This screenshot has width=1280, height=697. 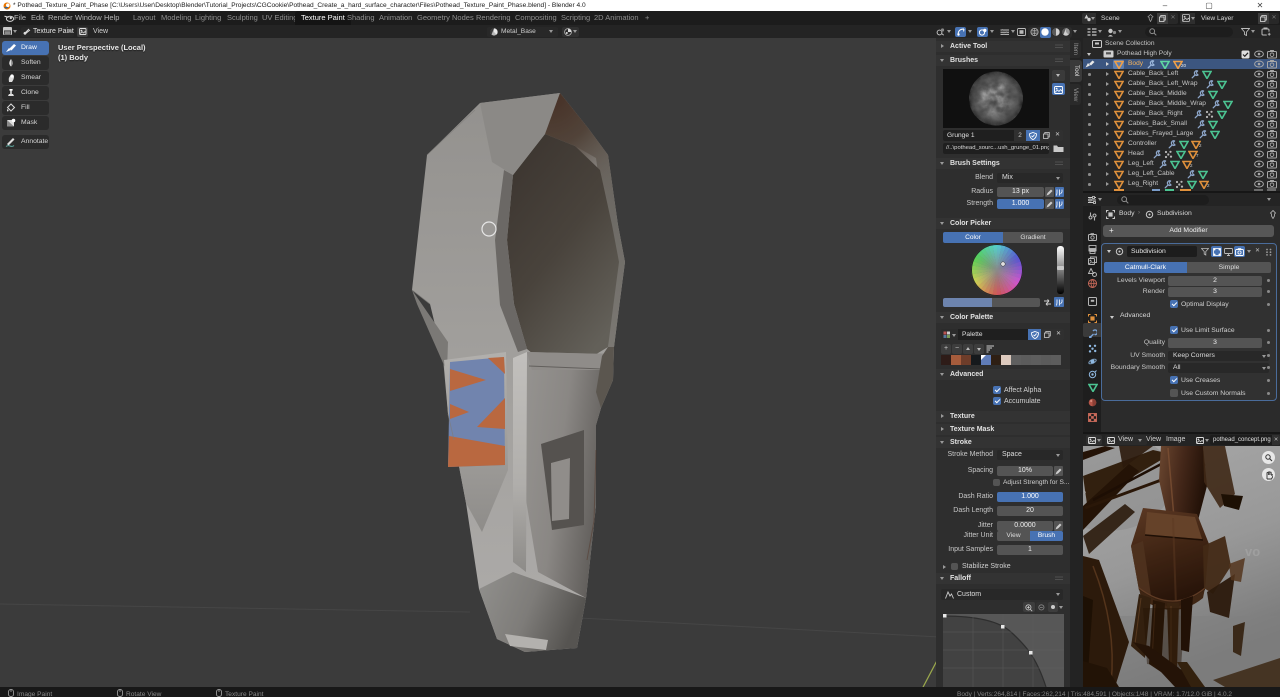 What do you see at coordinates (1252, 551) in the screenshot?
I see `svg-text: vo` at bounding box center [1252, 551].